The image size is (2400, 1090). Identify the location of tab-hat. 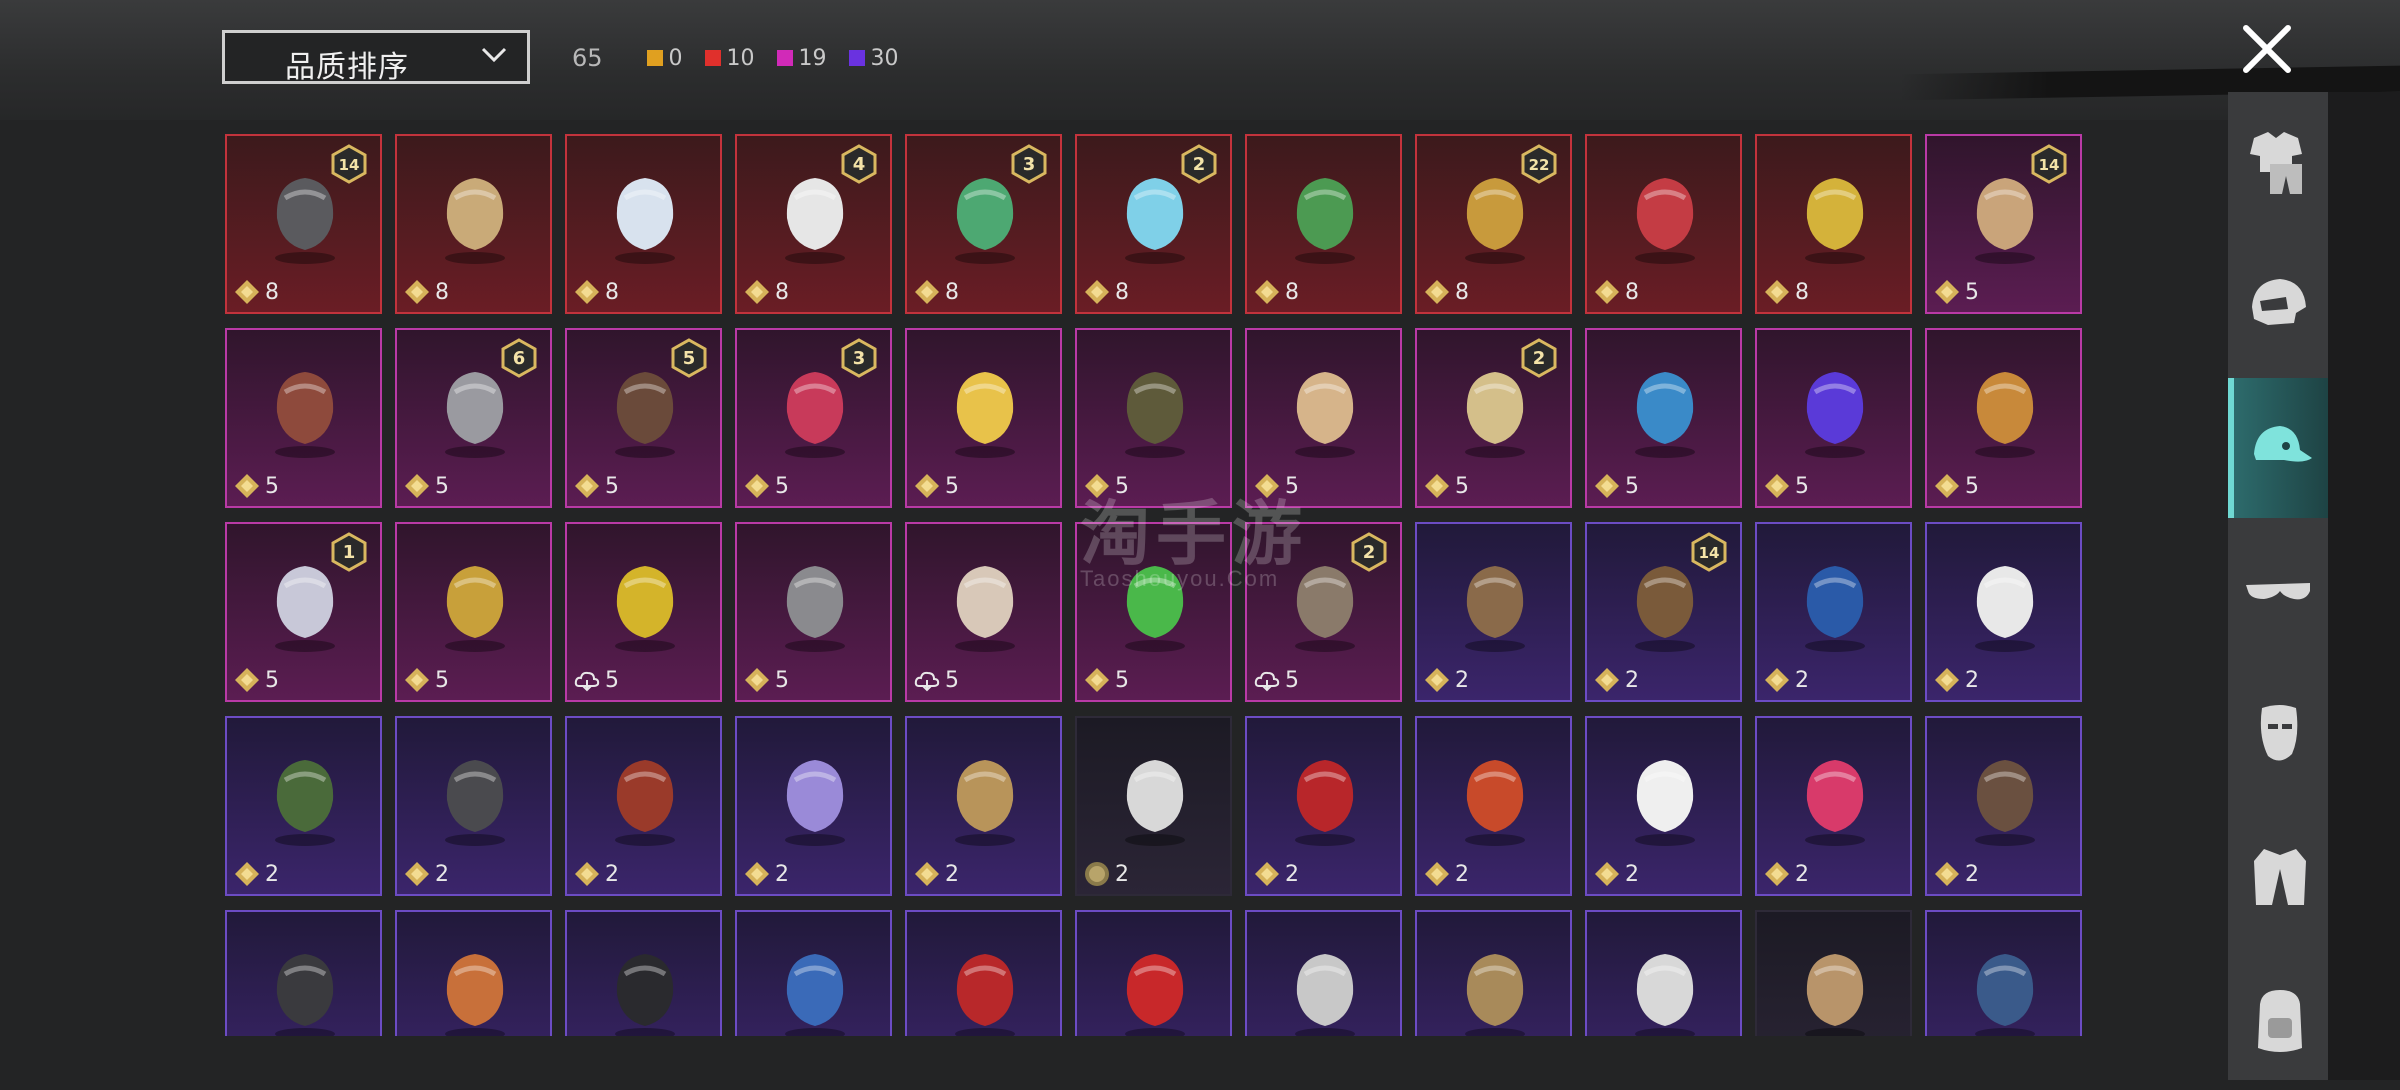
(2278, 448).